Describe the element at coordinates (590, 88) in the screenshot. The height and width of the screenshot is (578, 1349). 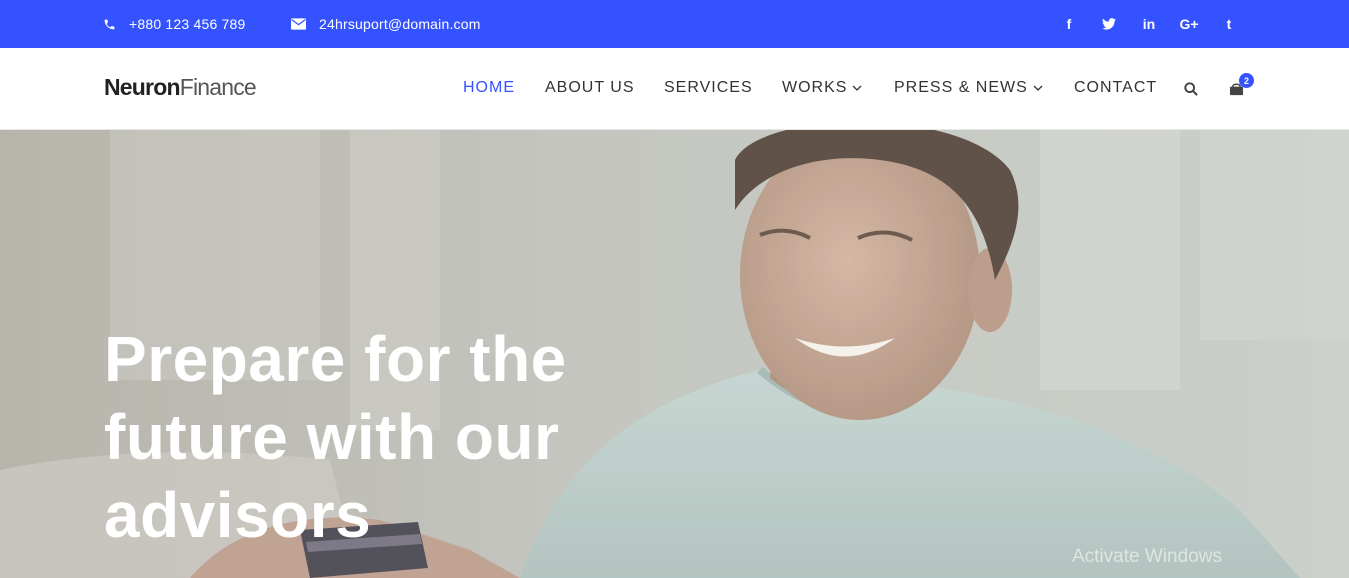
I see `nav-about-us: ABOUT US` at that location.